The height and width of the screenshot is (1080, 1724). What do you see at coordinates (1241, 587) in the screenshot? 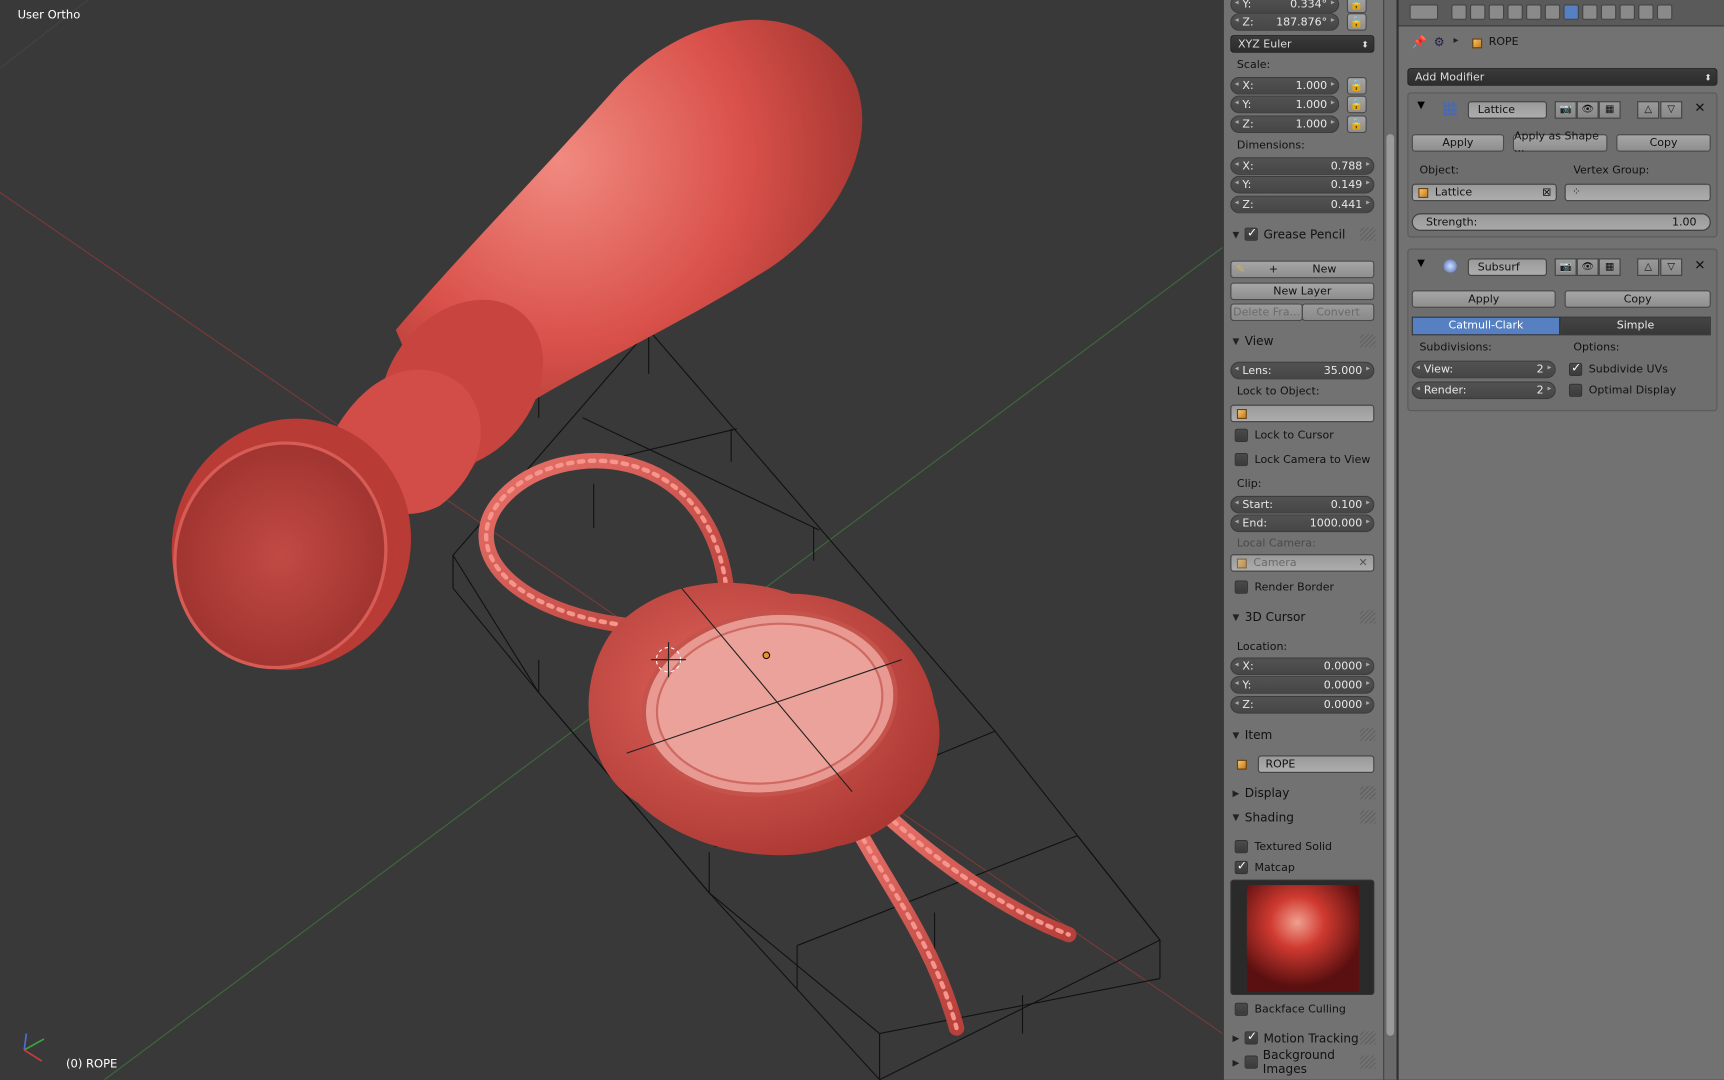
I see `render-border-checkbox` at bounding box center [1241, 587].